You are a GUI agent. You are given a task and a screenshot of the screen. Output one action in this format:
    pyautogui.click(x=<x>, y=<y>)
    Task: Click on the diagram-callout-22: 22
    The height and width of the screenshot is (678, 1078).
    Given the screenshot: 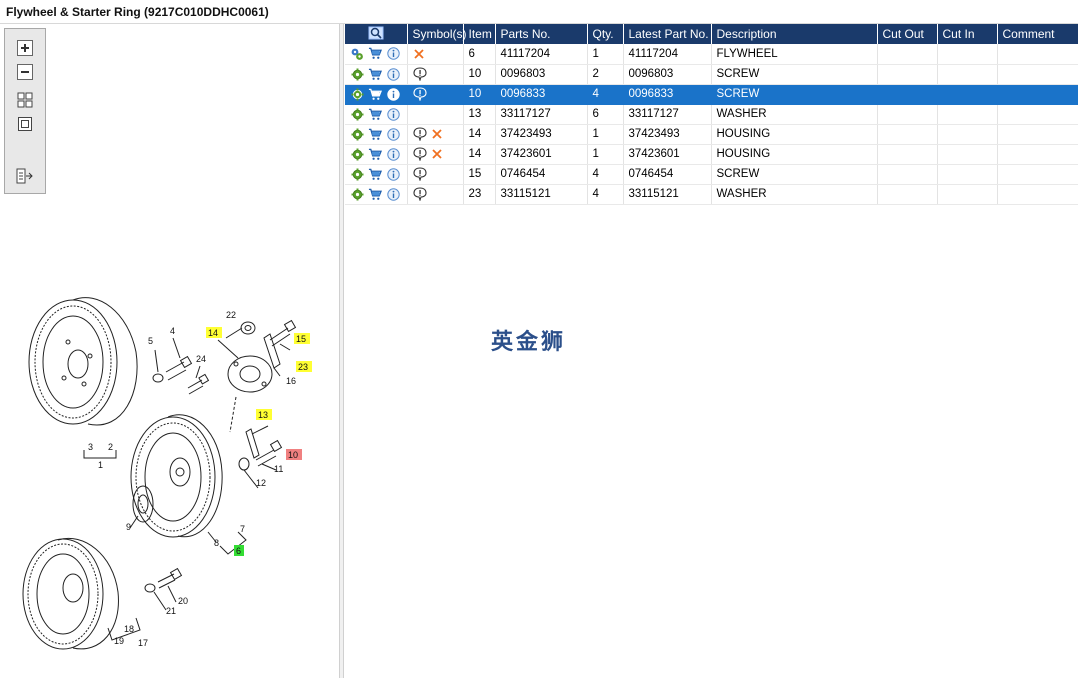 What is the action you would take?
    pyautogui.click(x=231, y=315)
    